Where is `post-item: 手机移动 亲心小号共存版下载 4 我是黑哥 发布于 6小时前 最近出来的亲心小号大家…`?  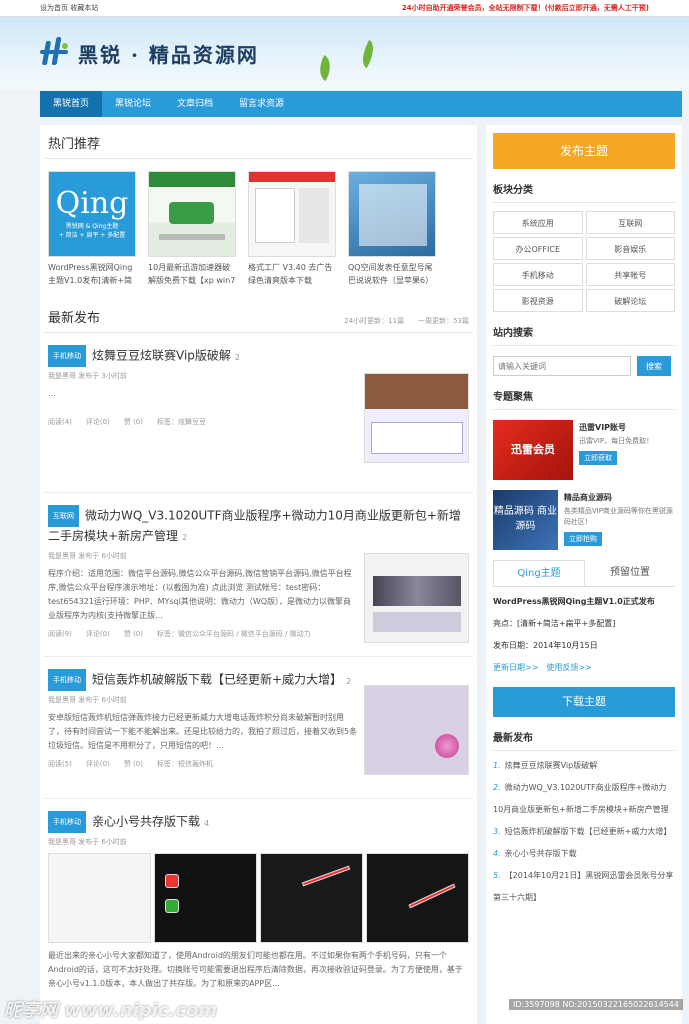
post-item: 手机移动 亲心小号共存版下载 4 我是黑哥 发布于 6小时前 最近出来的亲心小号大家… is located at coordinates (258, 900).